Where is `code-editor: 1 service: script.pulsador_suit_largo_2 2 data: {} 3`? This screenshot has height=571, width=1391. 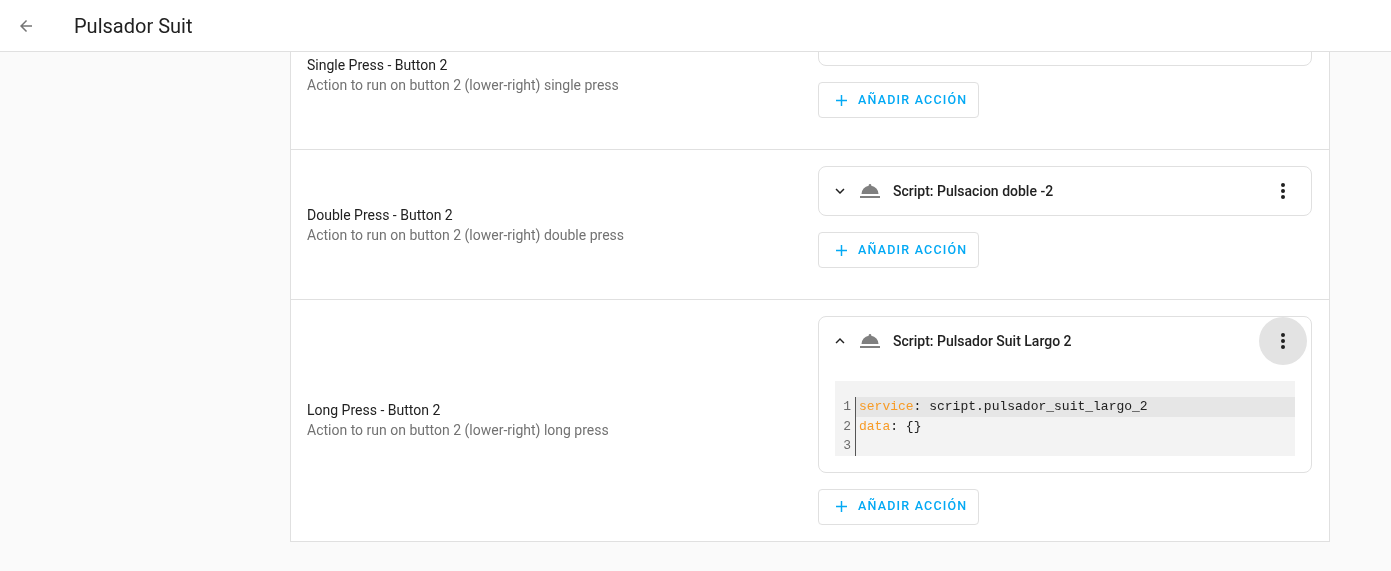 code-editor: 1 service: script.pulsador_suit_largo_2 2 data: {} 3 is located at coordinates (1065, 418).